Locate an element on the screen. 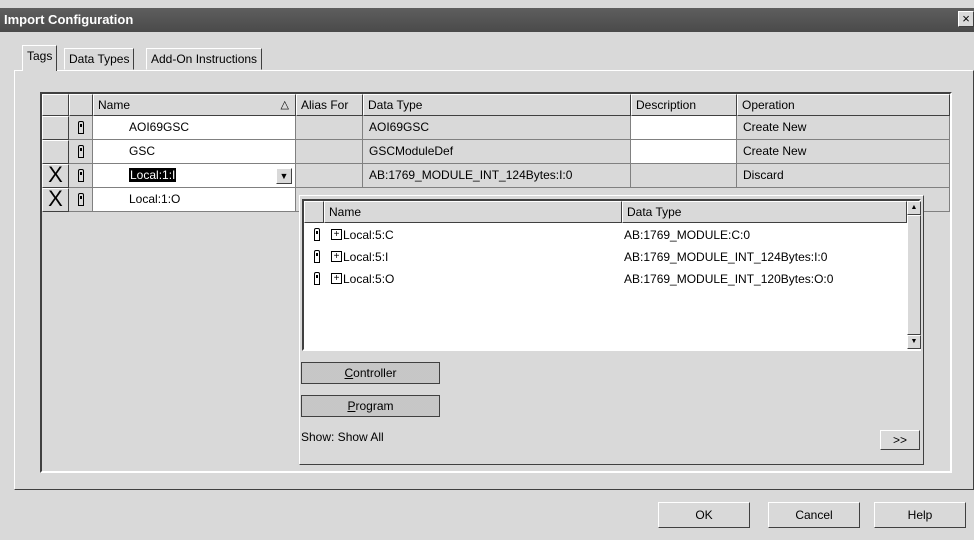 The width and height of the screenshot is (974, 540). column-header-alias-for: Alias For is located at coordinates (329, 105).